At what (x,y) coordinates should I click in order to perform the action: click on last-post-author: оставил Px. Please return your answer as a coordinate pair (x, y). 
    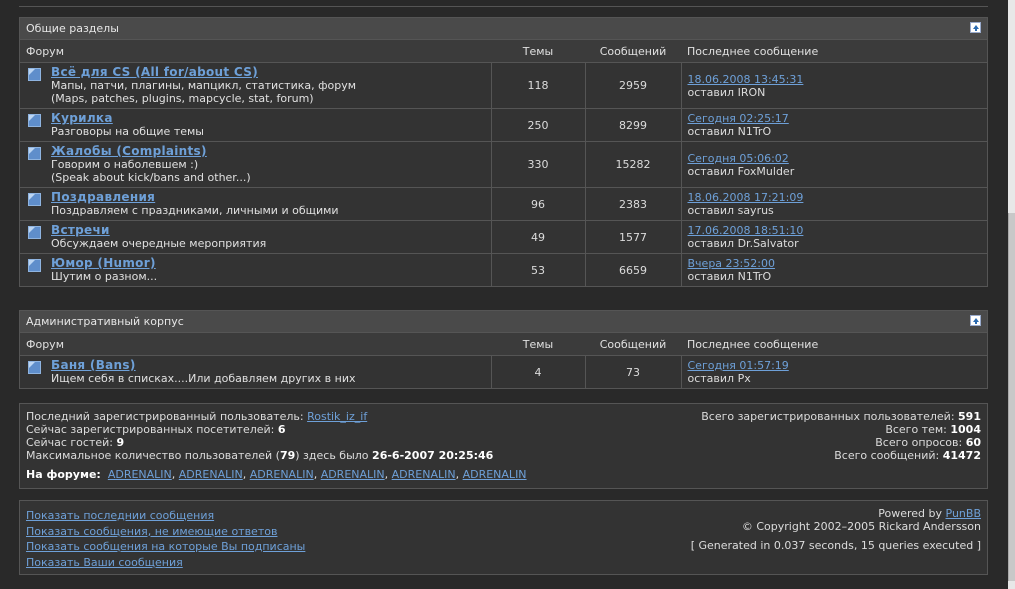
    Looking at the image, I should click on (719, 378).